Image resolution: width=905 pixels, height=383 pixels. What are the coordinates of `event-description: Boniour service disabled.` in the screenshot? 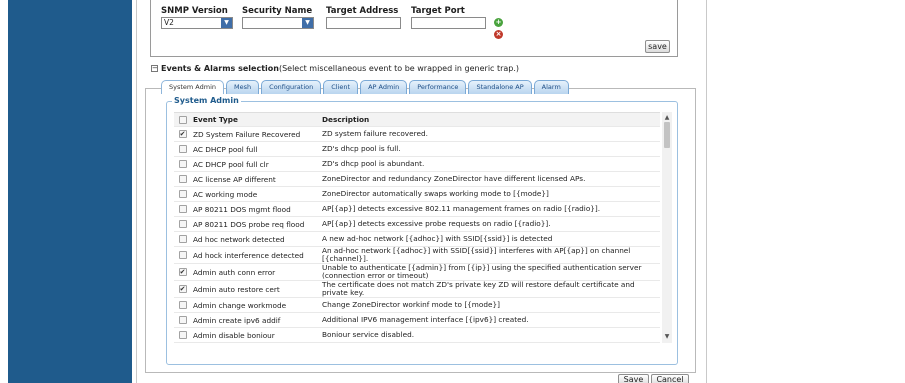 It's located at (368, 335).